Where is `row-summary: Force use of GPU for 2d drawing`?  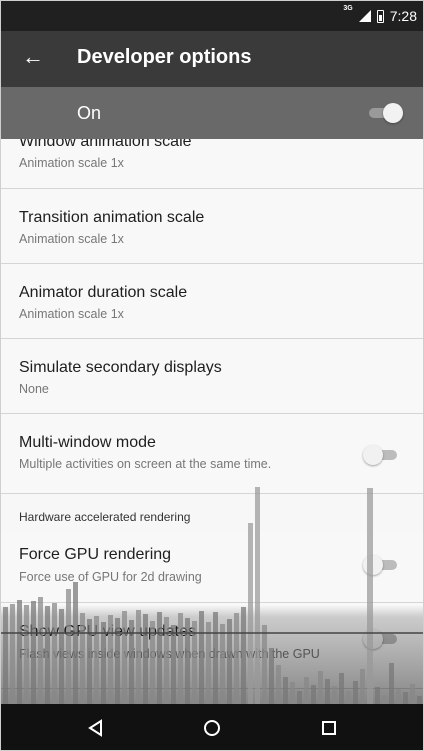 row-summary: Force use of GPU for 2d drawing is located at coordinates (110, 577).